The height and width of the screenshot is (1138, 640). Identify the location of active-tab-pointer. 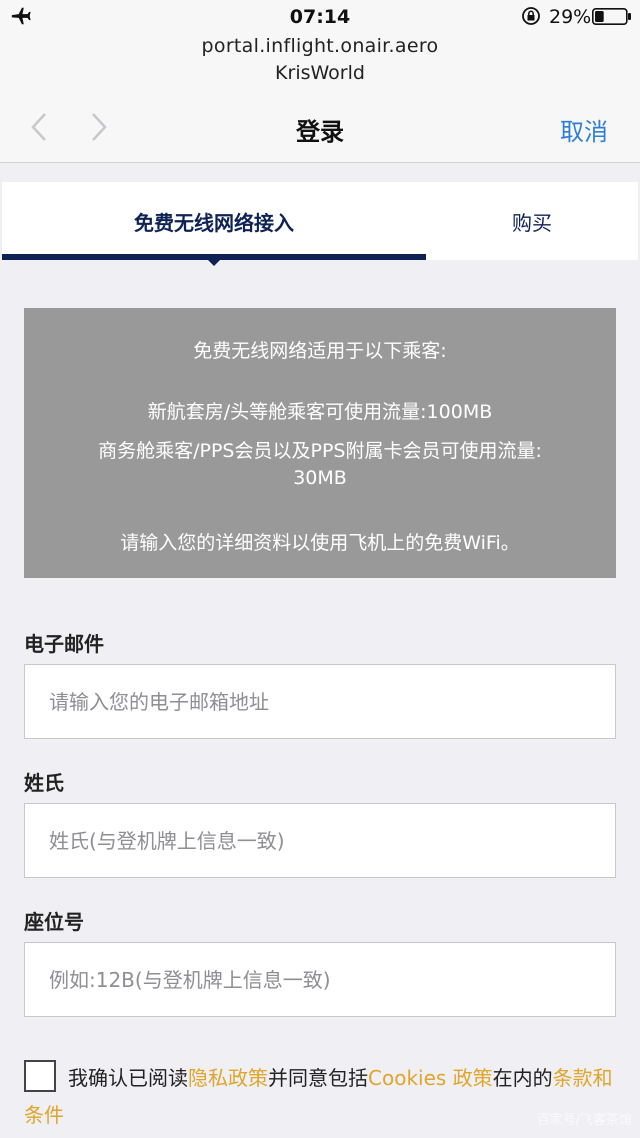
(214, 262).